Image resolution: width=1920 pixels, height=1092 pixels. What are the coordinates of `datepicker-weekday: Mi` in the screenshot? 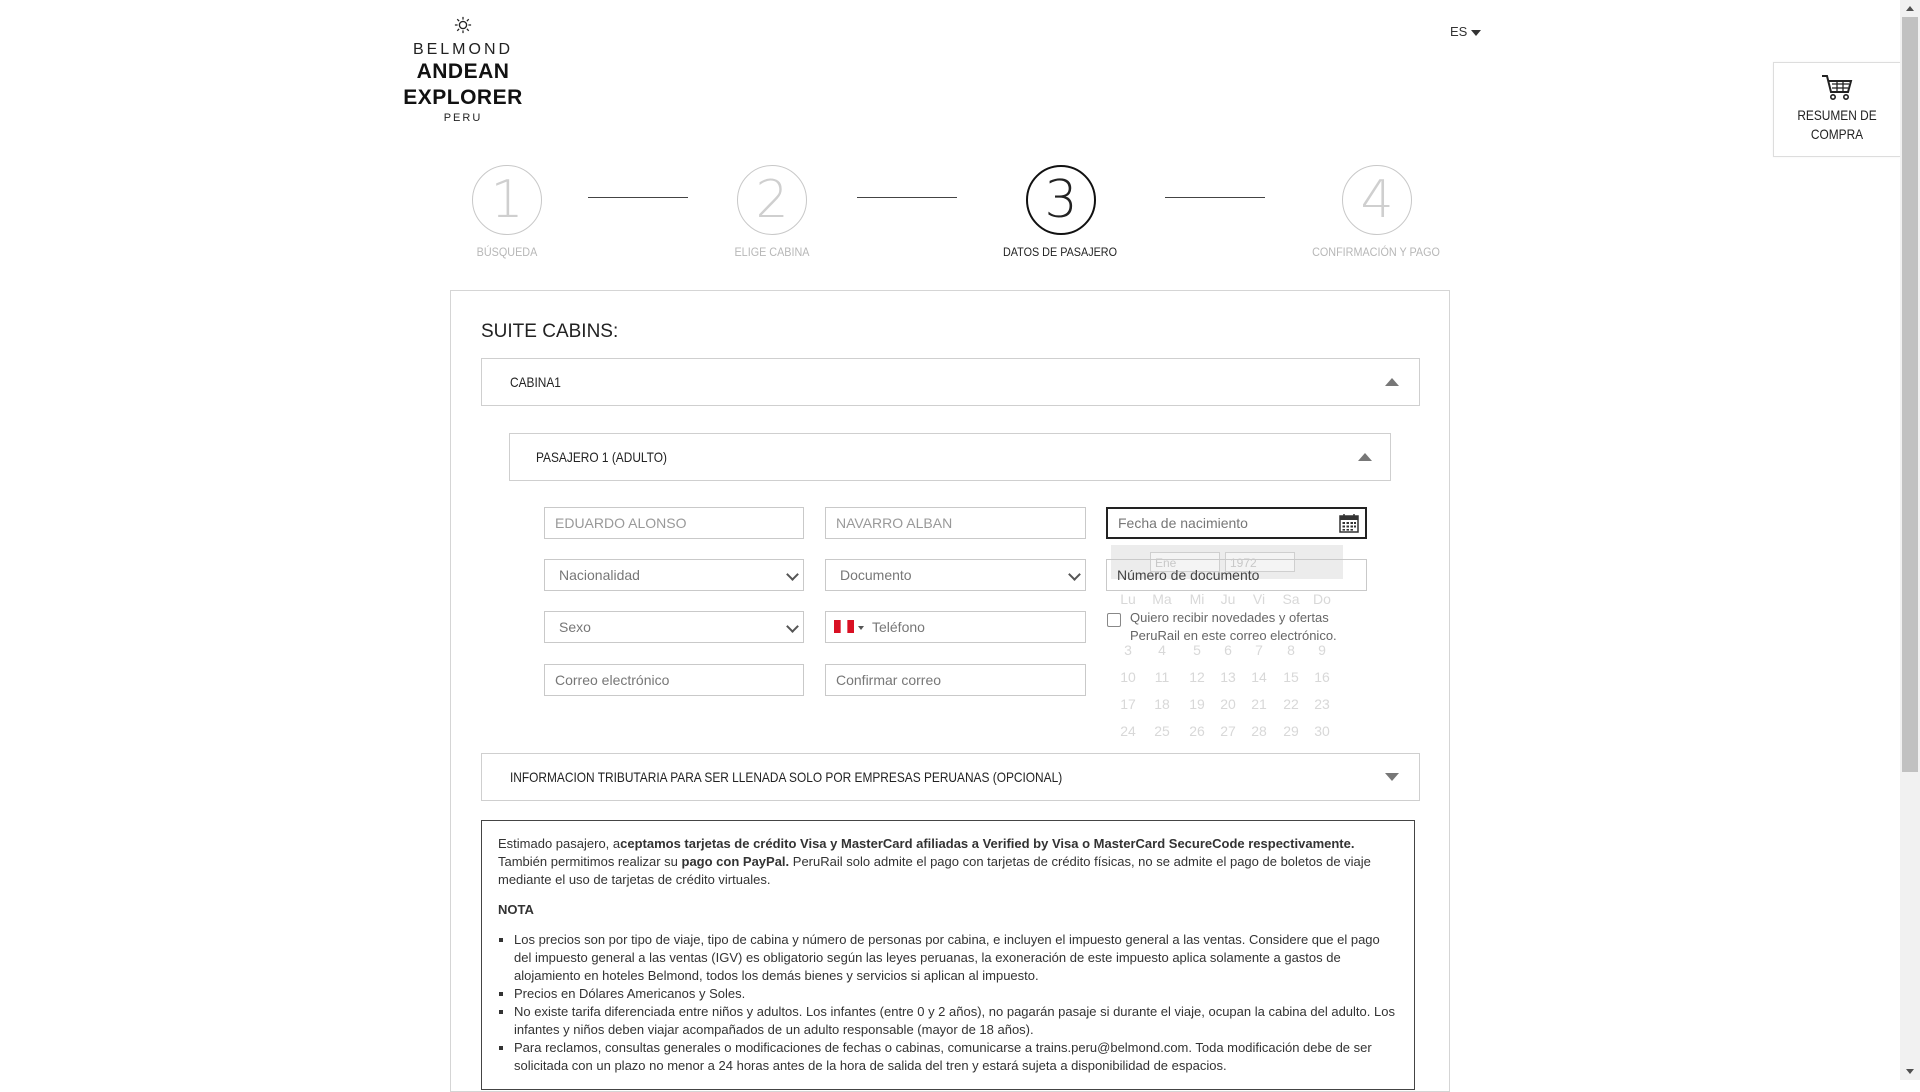 It's located at (1197, 599).